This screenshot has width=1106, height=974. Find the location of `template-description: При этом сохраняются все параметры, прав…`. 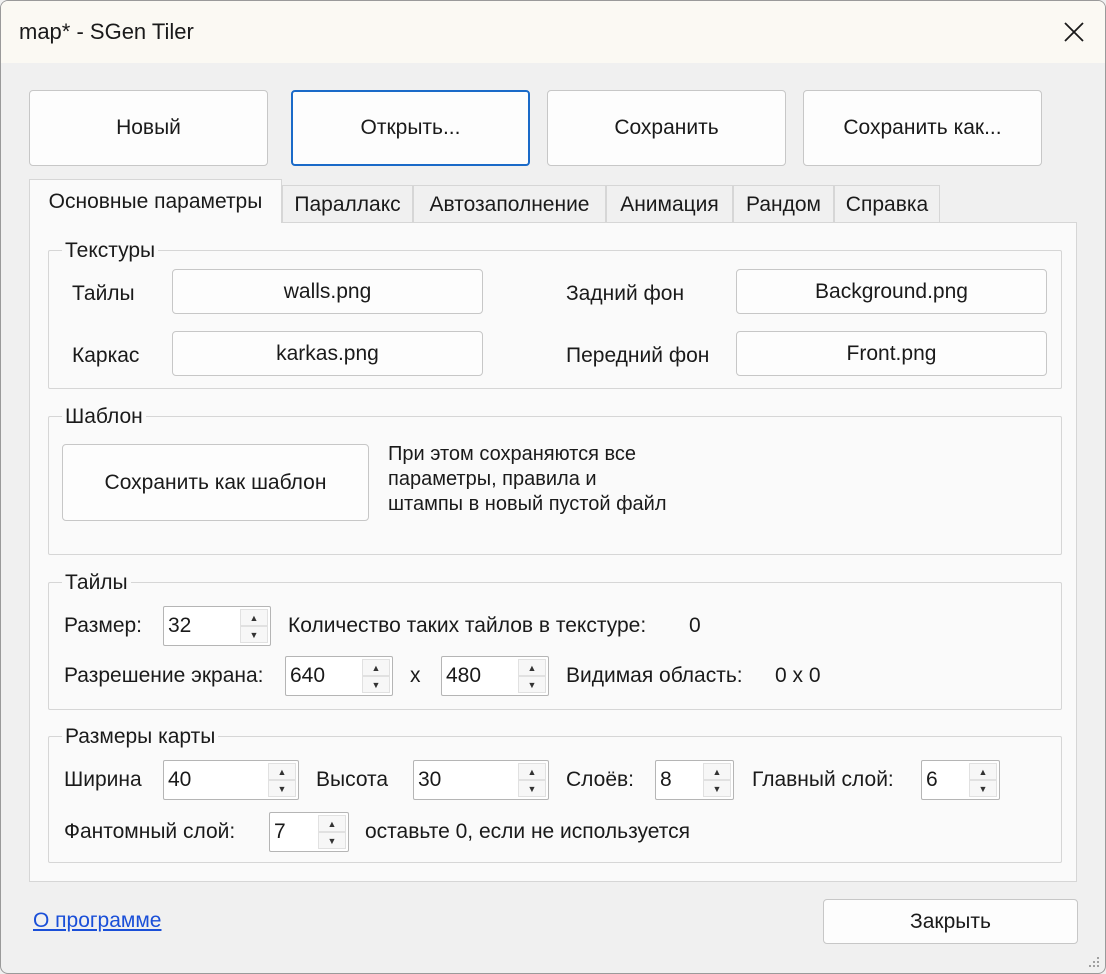

template-description: При этом сохраняются все параметры, прав… is located at coordinates (527, 479).